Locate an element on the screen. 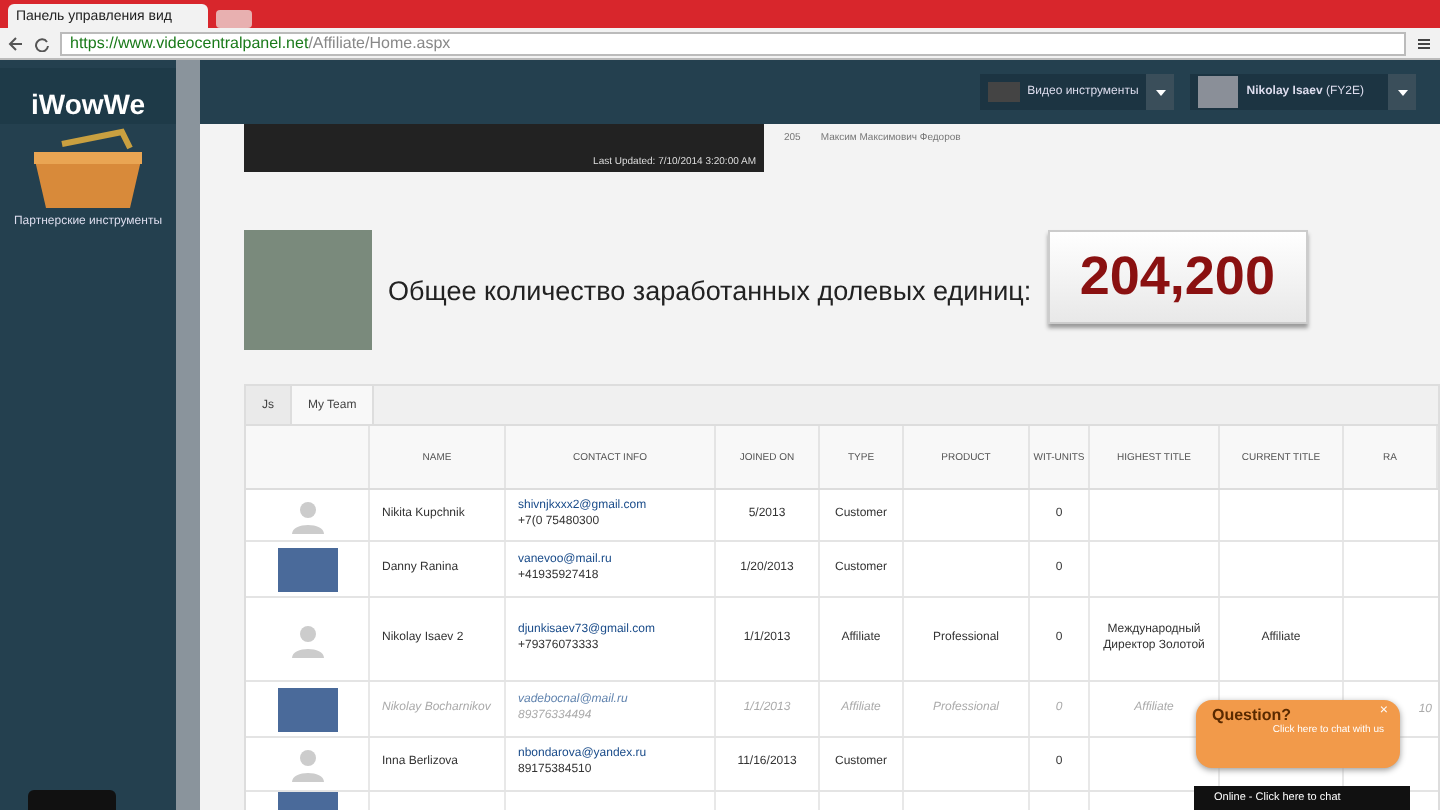 The width and height of the screenshot is (1440, 810). menu-icon is located at coordinates (1424, 43).